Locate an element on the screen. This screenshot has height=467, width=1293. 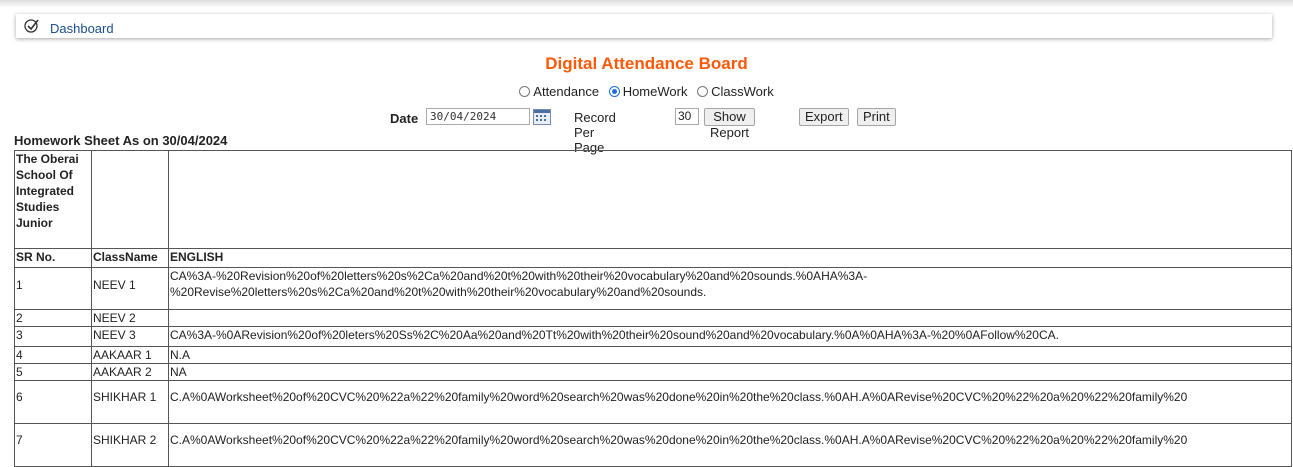
school-row-empty-cell is located at coordinates (130, 199).